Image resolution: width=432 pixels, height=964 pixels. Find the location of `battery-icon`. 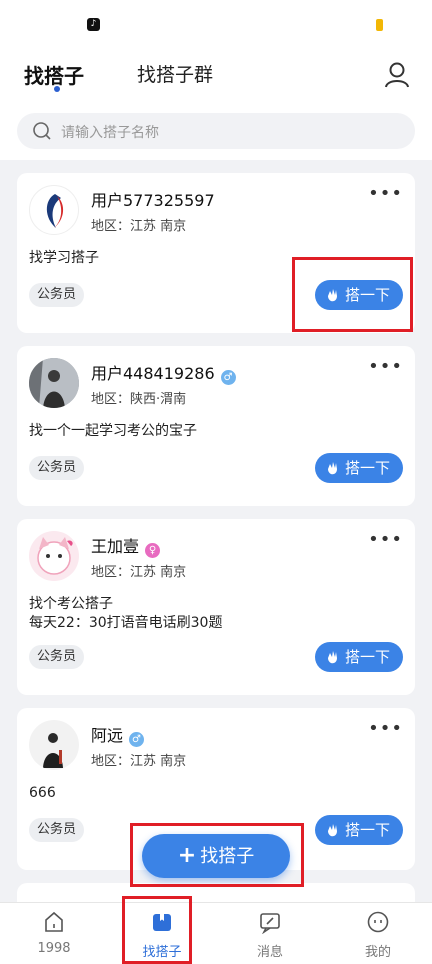

battery-icon is located at coordinates (379, 25).